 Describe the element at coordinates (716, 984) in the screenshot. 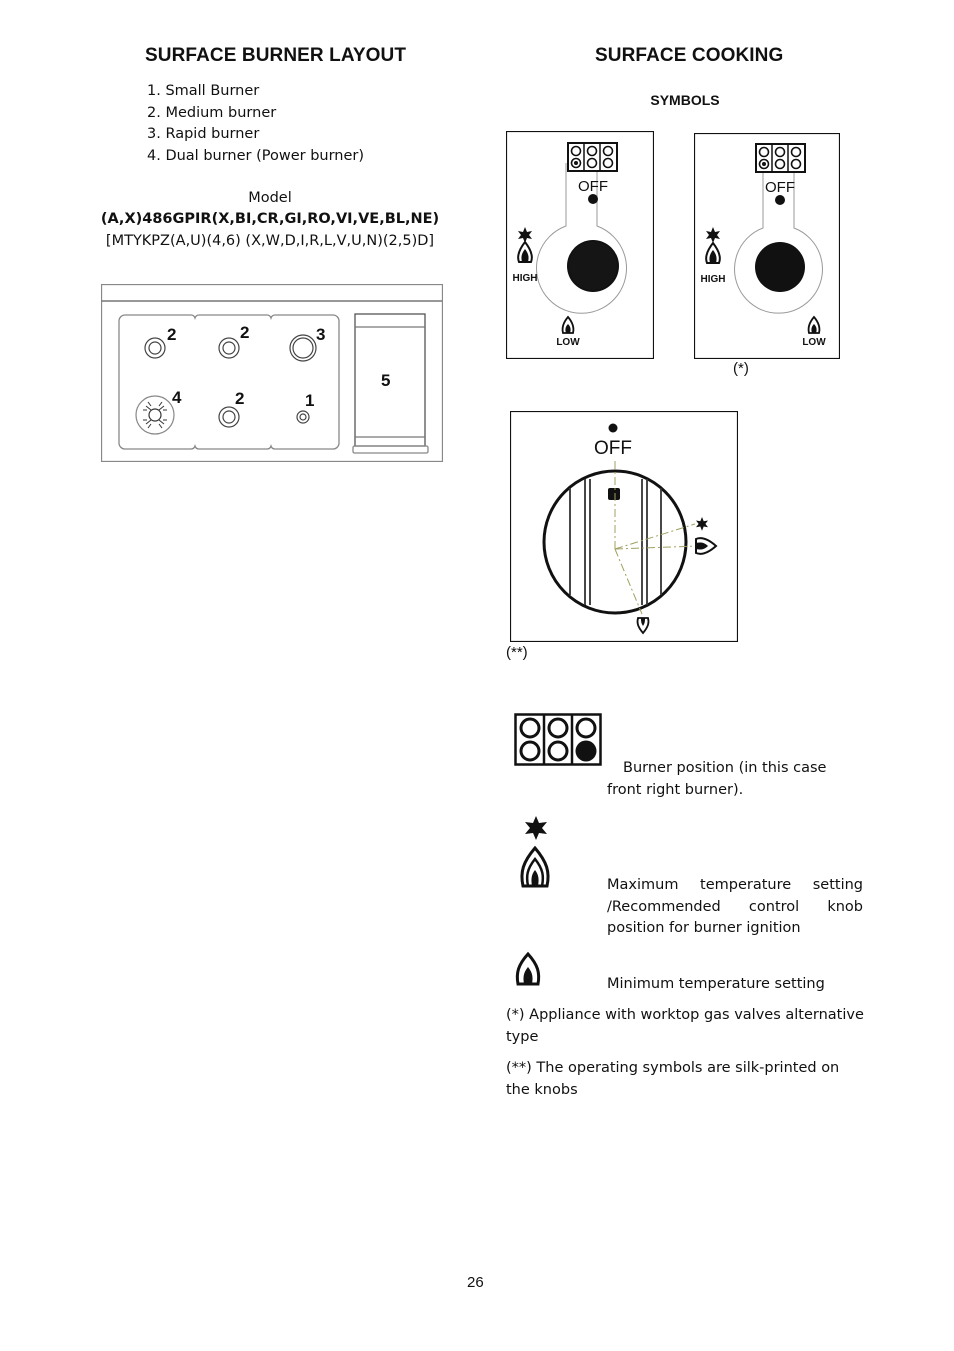

I see `legend-min-temp-text: Minimum temperature setting` at that location.